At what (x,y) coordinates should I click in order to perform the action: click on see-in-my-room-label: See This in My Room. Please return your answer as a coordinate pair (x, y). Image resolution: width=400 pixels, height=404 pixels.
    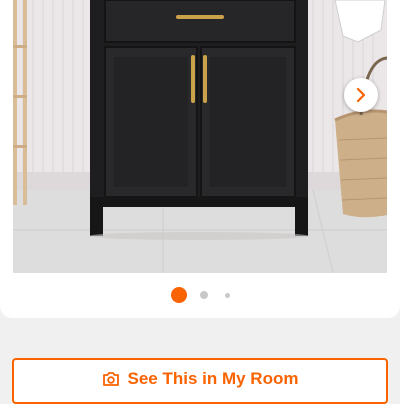
    Looking at the image, I should click on (213, 378).